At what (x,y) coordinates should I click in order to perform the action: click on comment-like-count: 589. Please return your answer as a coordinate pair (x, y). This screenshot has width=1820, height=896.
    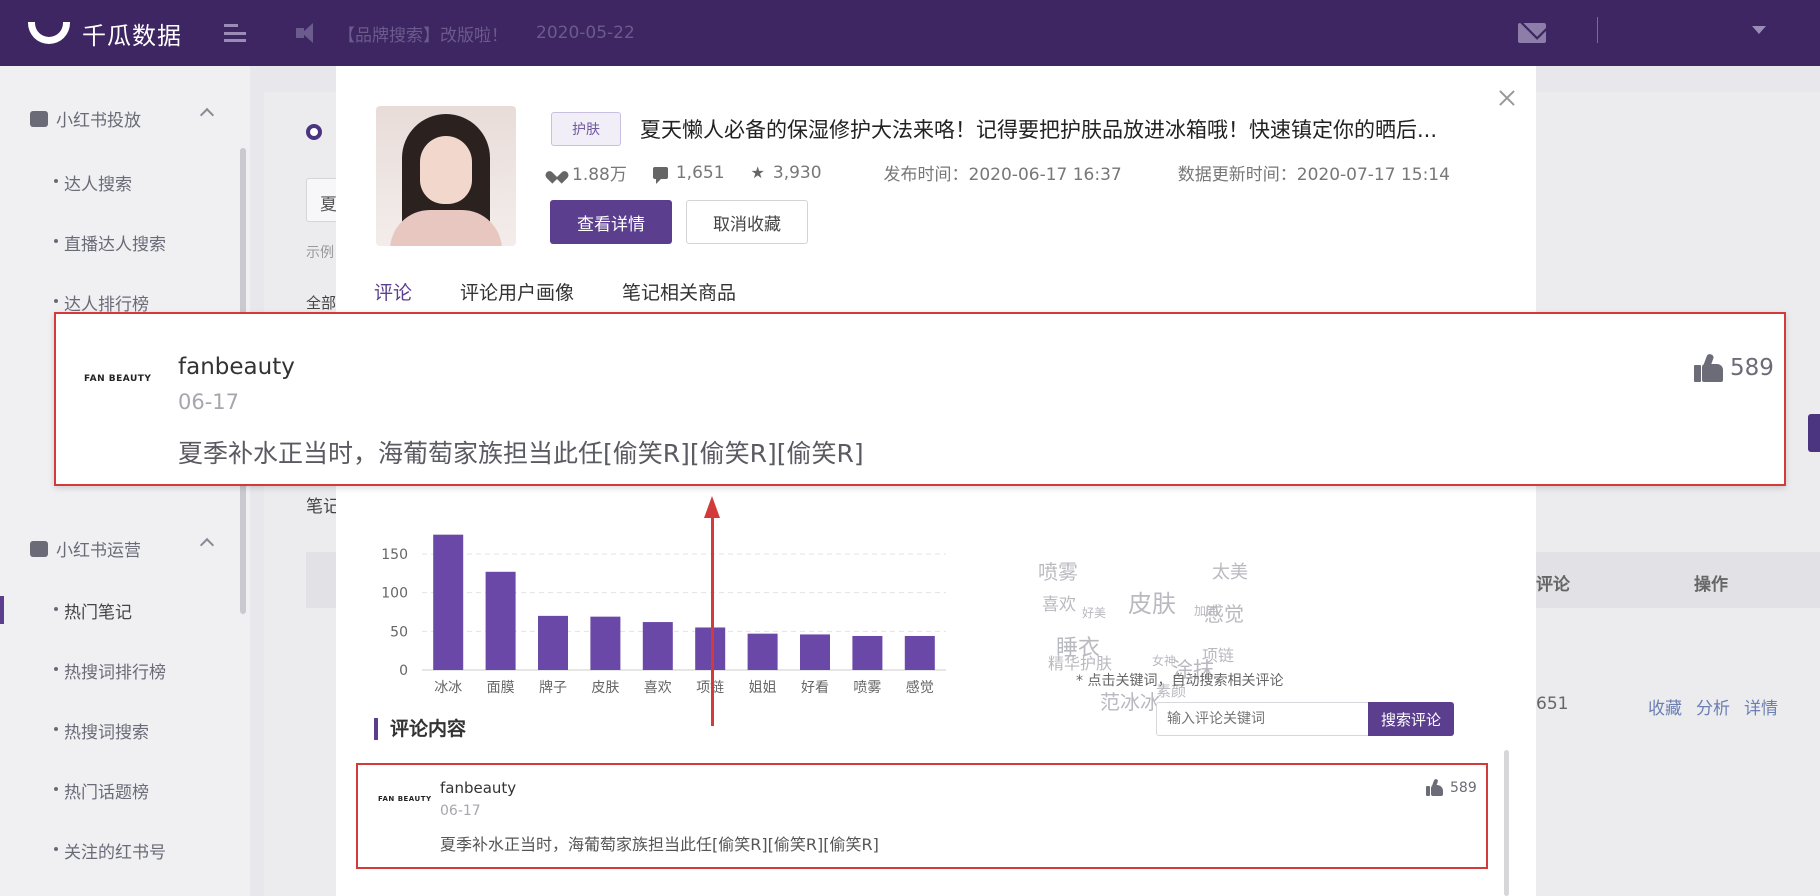
    Looking at the image, I should click on (1463, 787).